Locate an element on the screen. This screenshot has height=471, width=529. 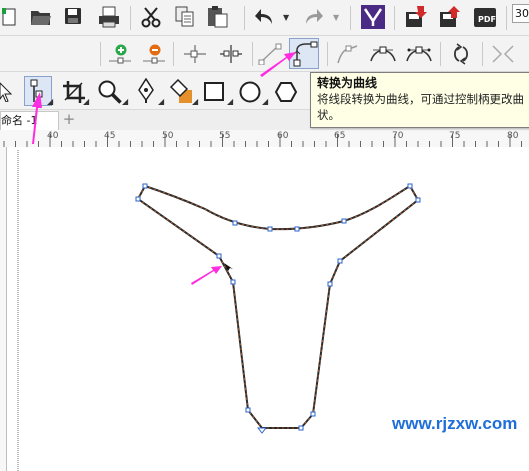
start-node-marker is located at coordinates (262, 430).